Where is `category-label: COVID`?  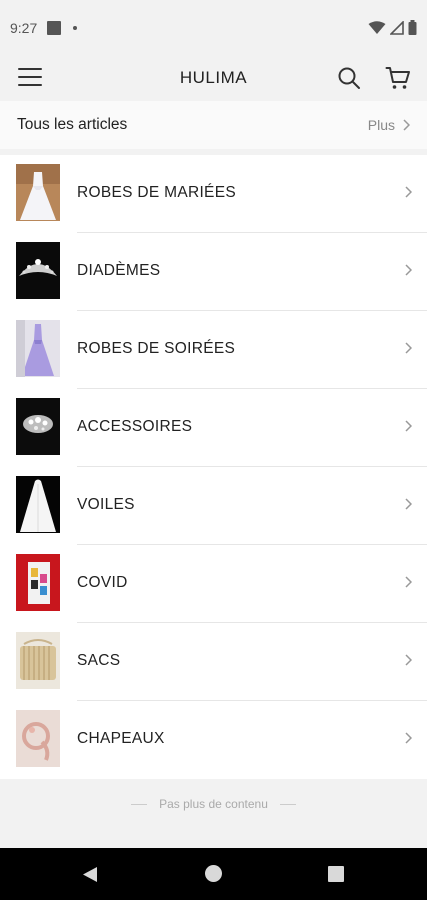
category-label: COVID is located at coordinates (102, 582).